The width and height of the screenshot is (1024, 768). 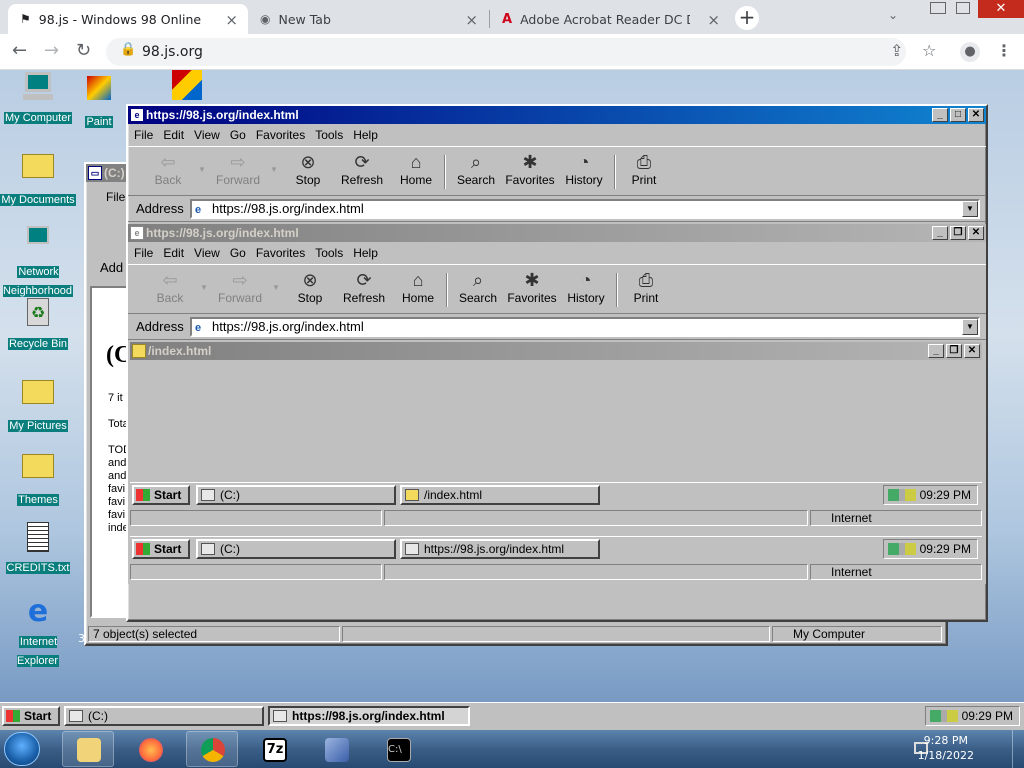 What do you see at coordinates (747, 18) in the screenshot?
I see `new-tab-button: +` at bounding box center [747, 18].